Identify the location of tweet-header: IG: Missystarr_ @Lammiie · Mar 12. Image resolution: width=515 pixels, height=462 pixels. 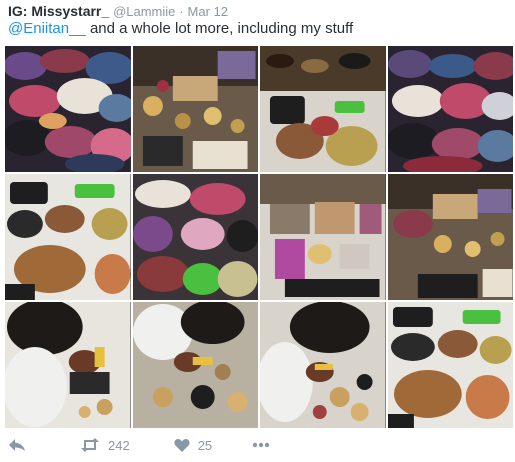
(118, 11).